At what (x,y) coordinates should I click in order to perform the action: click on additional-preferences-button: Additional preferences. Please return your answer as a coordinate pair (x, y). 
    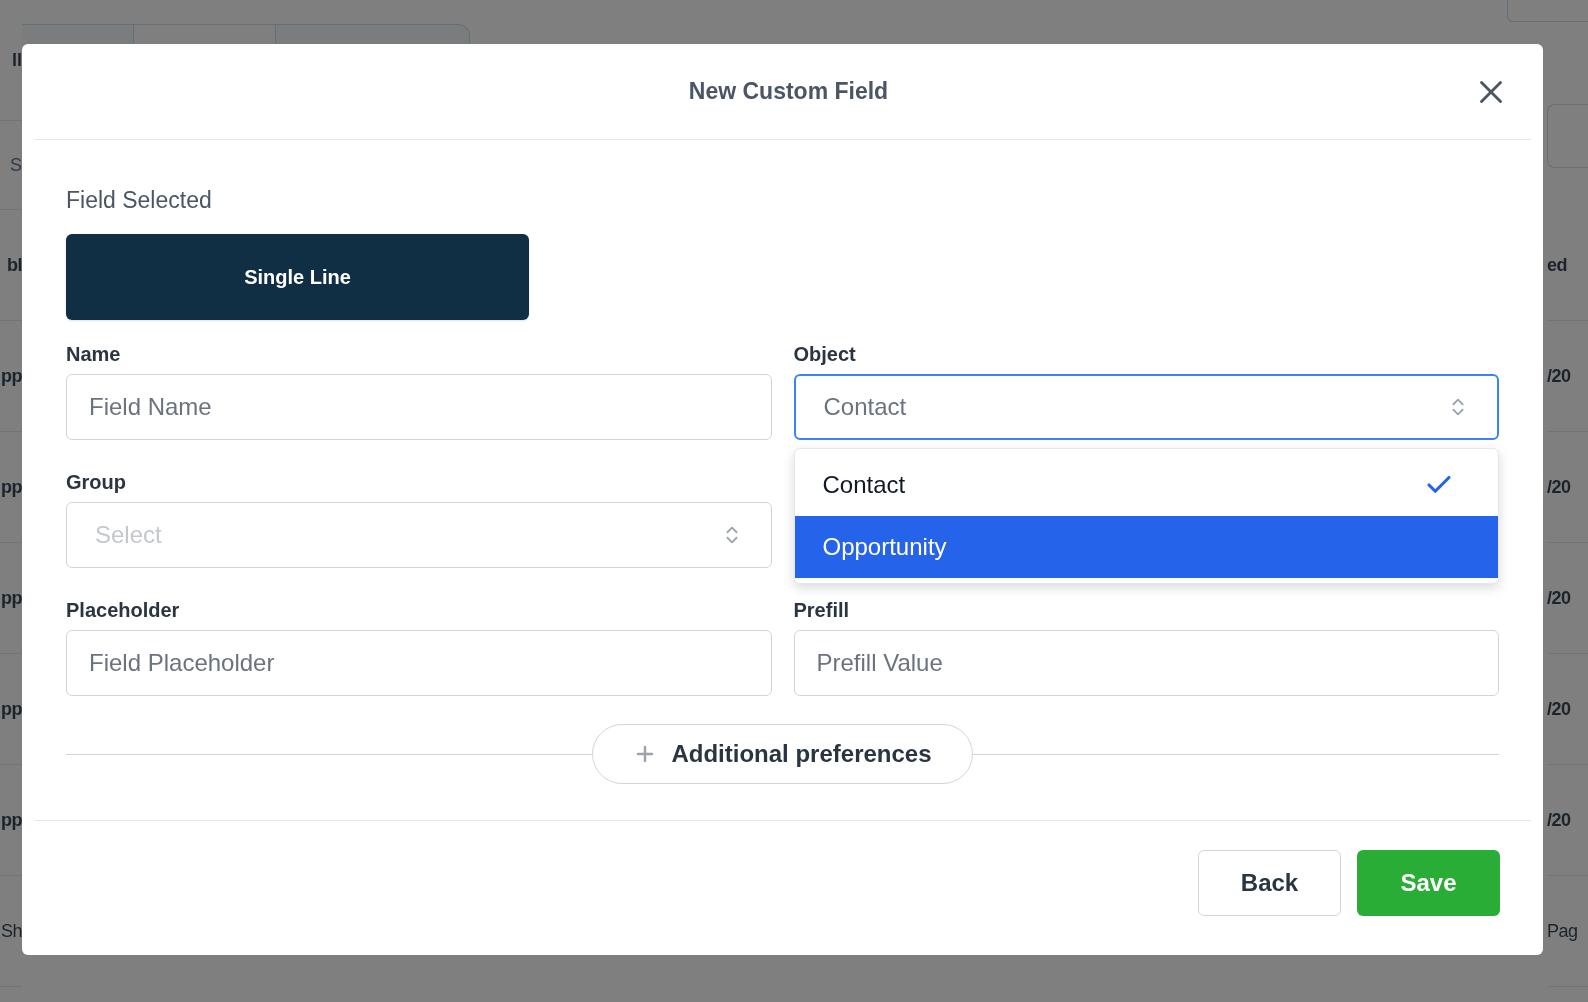
    Looking at the image, I should click on (782, 754).